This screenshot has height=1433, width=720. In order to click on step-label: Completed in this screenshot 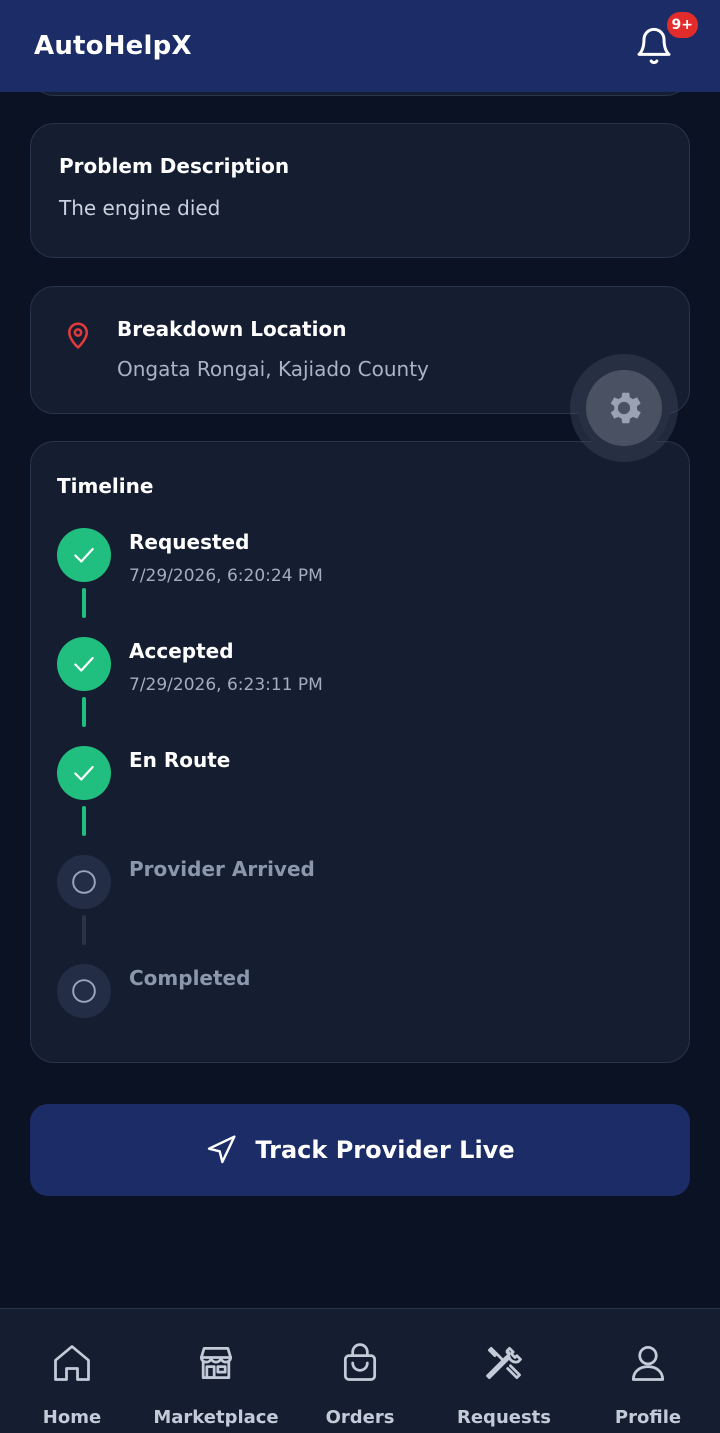, I will do `click(190, 978)`.